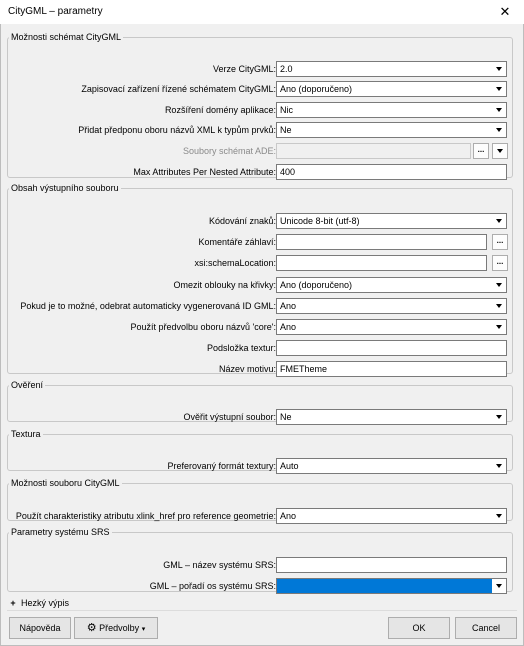 This screenshot has width=524, height=646. I want to click on encoding-select: Unicode 8-bit (utf-8), so click(391, 221).